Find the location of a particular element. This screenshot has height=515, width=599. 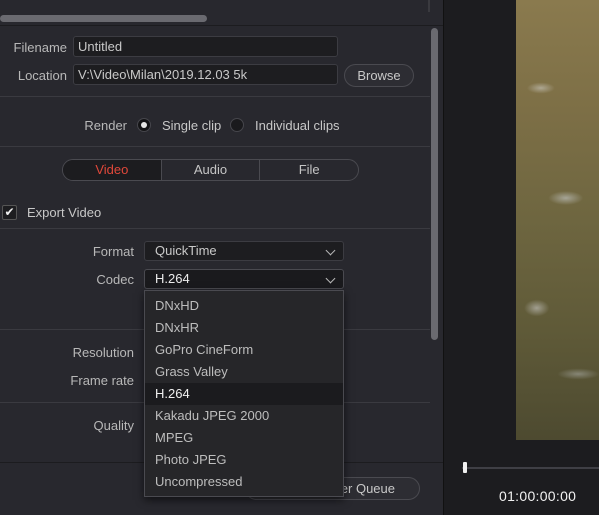

codec-option-mpeg: MPEG is located at coordinates (244, 438).